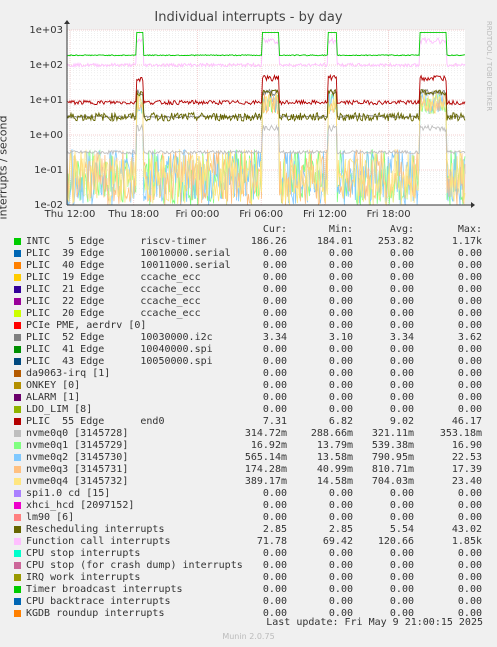  I want to click on y-tick-label: 1e-01, so click(48, 170).